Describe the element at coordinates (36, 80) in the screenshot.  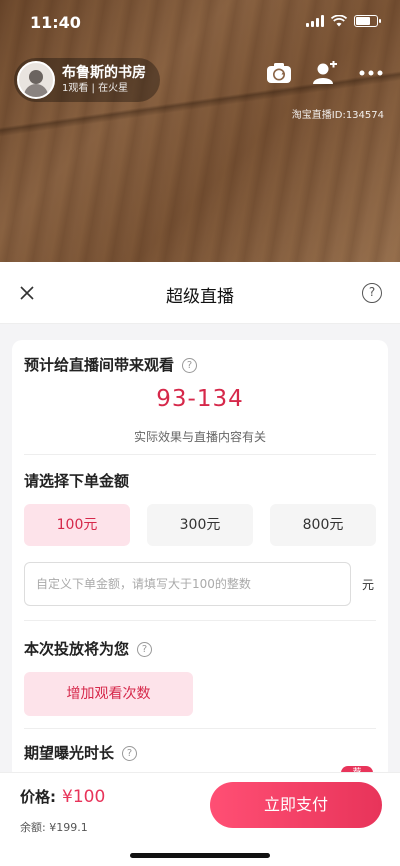
I see `avatar` at that location.